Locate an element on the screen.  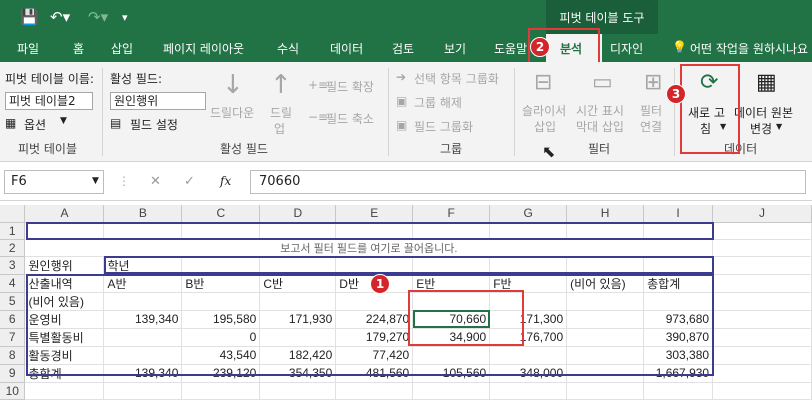
tab-formulas: 수식 is located at coordinates (288, 48).